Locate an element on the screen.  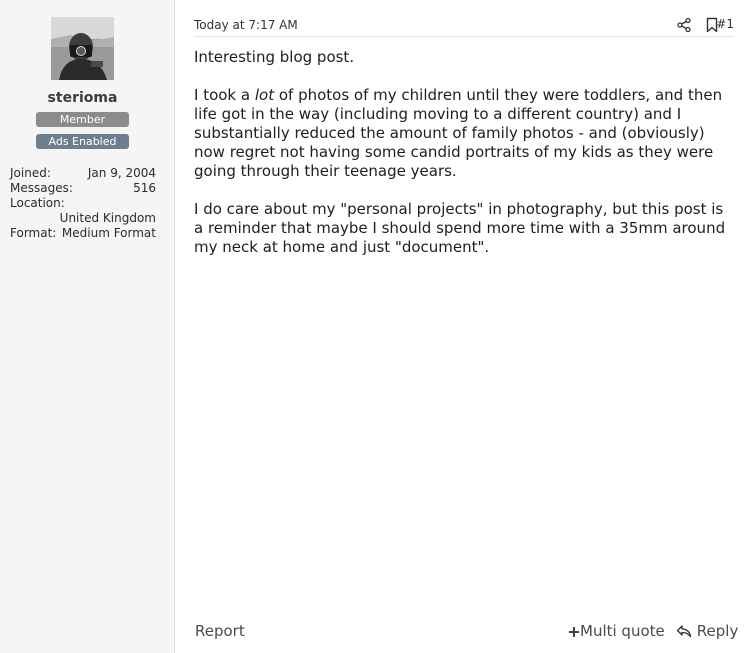
format-value: Medium Format is located at coordinates (108, 233).